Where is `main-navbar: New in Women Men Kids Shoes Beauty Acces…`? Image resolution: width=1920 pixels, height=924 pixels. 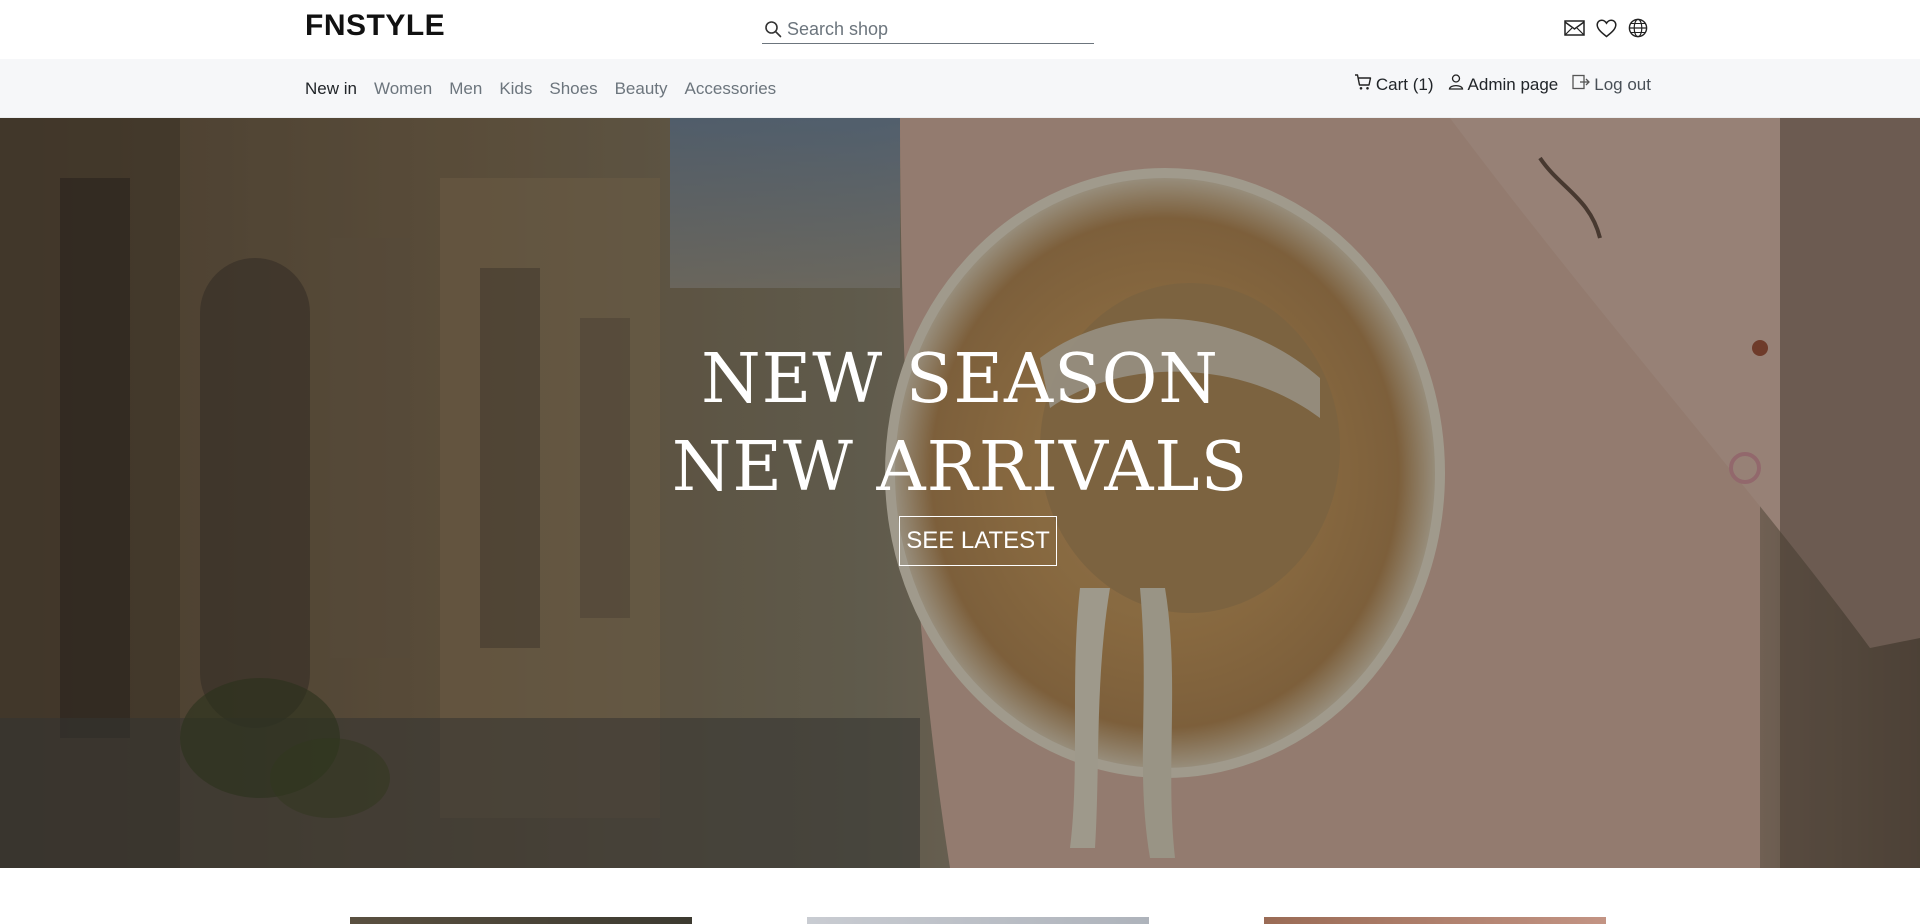
main-navbar: New in Women Men Kids Shoes Beauty Acces… is located at coordinates (960, 88).